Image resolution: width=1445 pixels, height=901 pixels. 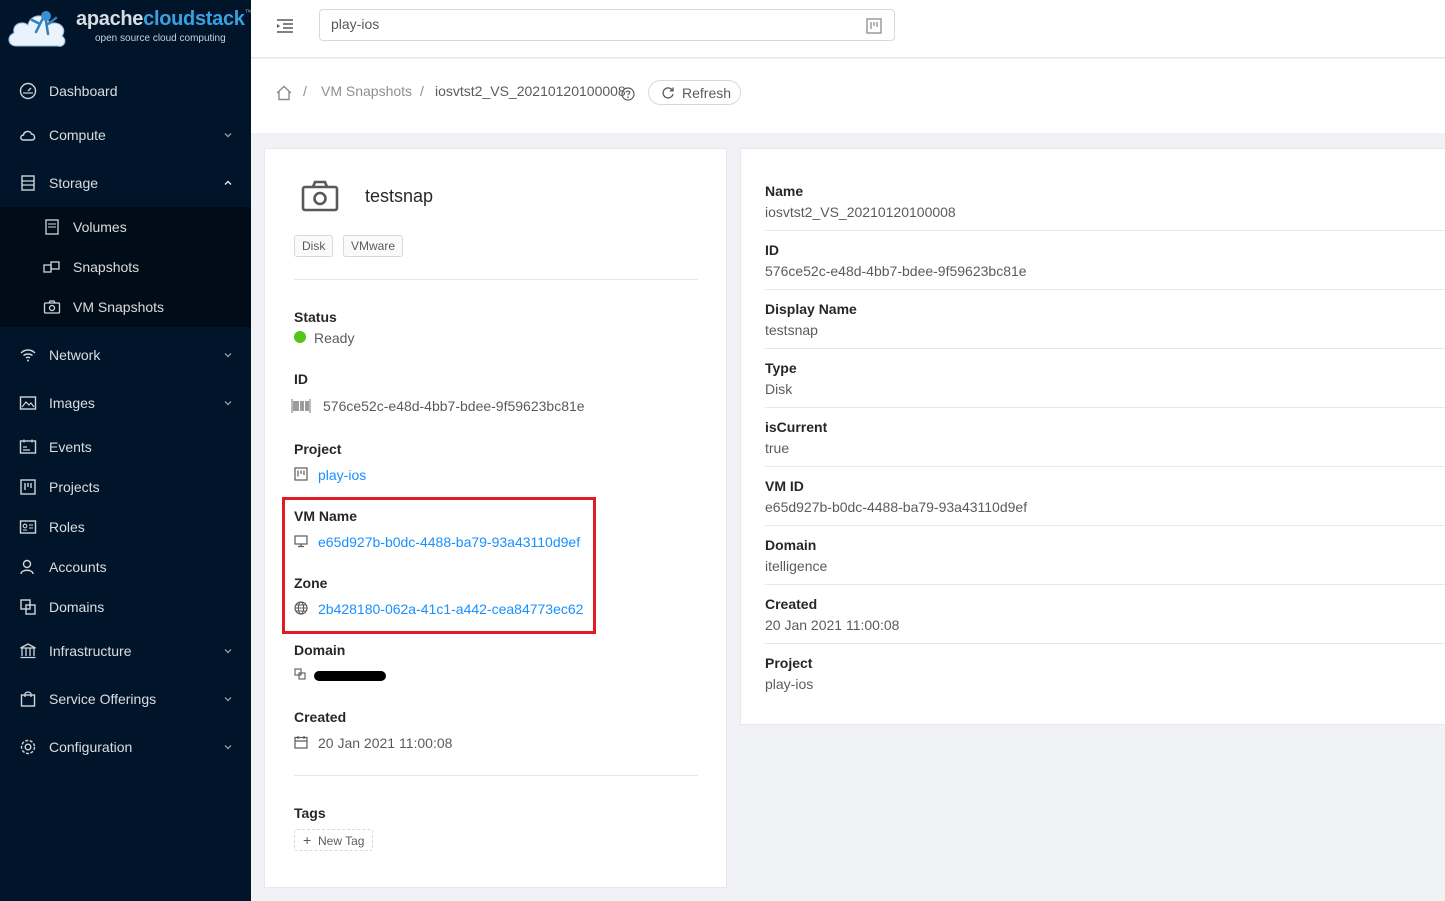 I want to click on database-icon, so click(x=28, y=183).